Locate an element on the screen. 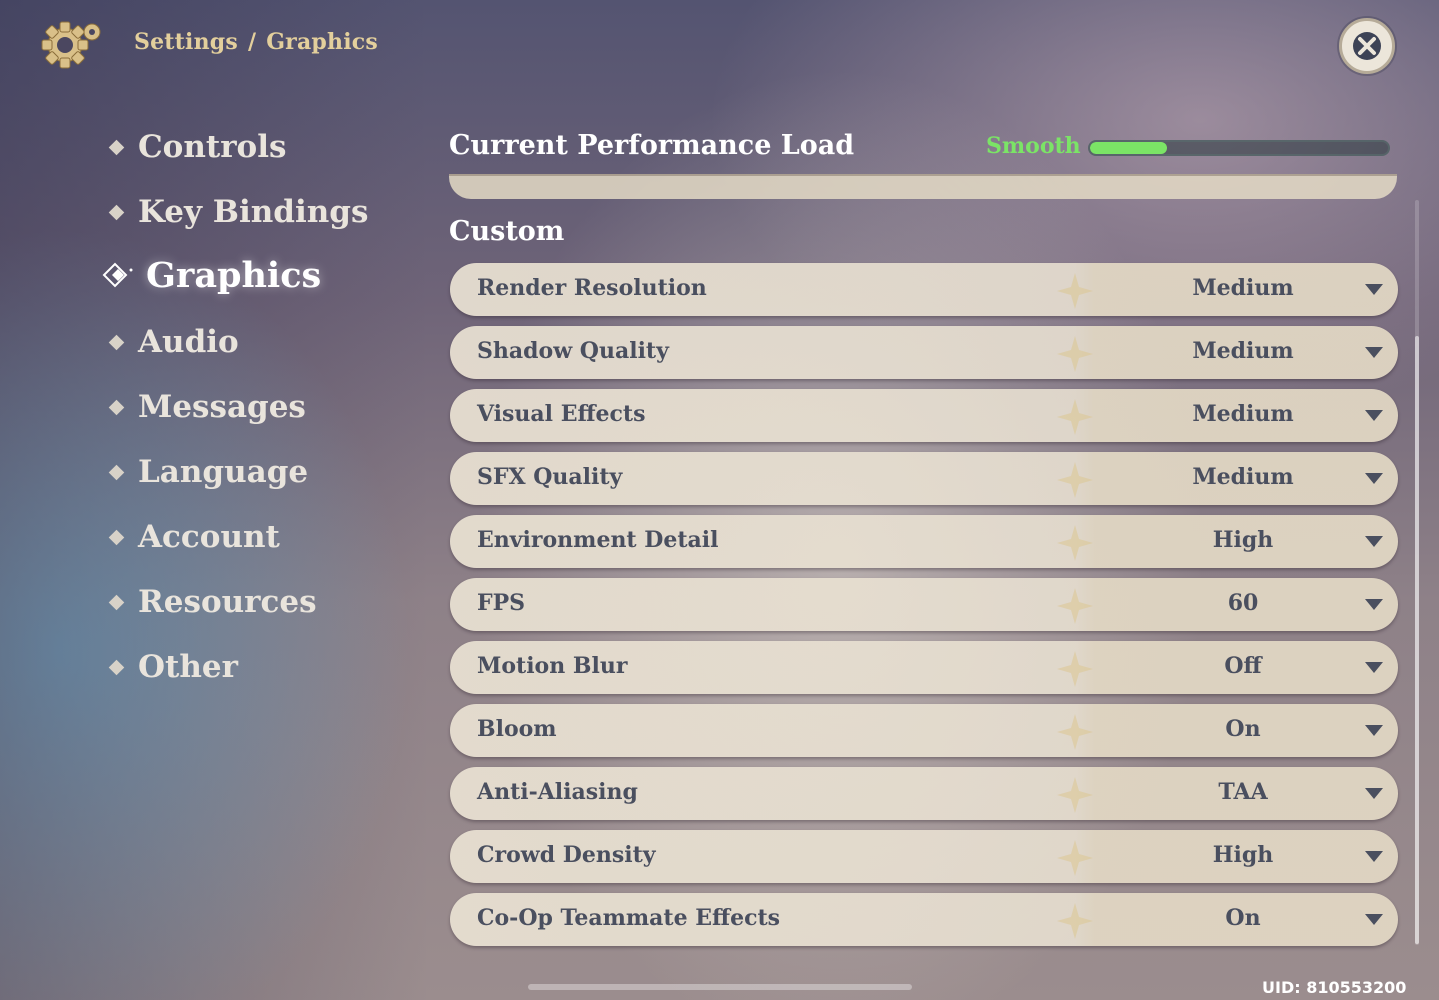 Image resolution: width=1439 pixels, height=1000 pixels. close-icon is located at coordinates (1367, 46).